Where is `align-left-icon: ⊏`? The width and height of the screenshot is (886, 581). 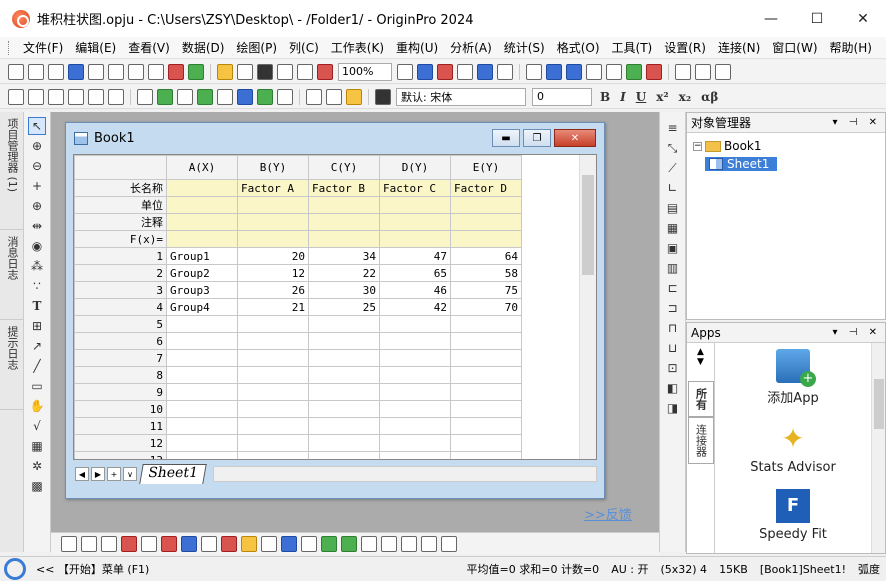
align-left-icon: ⊏ is located at coordinates (673, 288).